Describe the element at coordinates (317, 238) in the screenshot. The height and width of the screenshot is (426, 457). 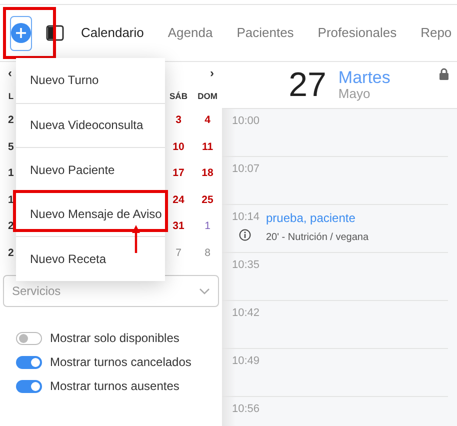
I see `appointment-detail: 20' - Nutrición / vegana` at that location.